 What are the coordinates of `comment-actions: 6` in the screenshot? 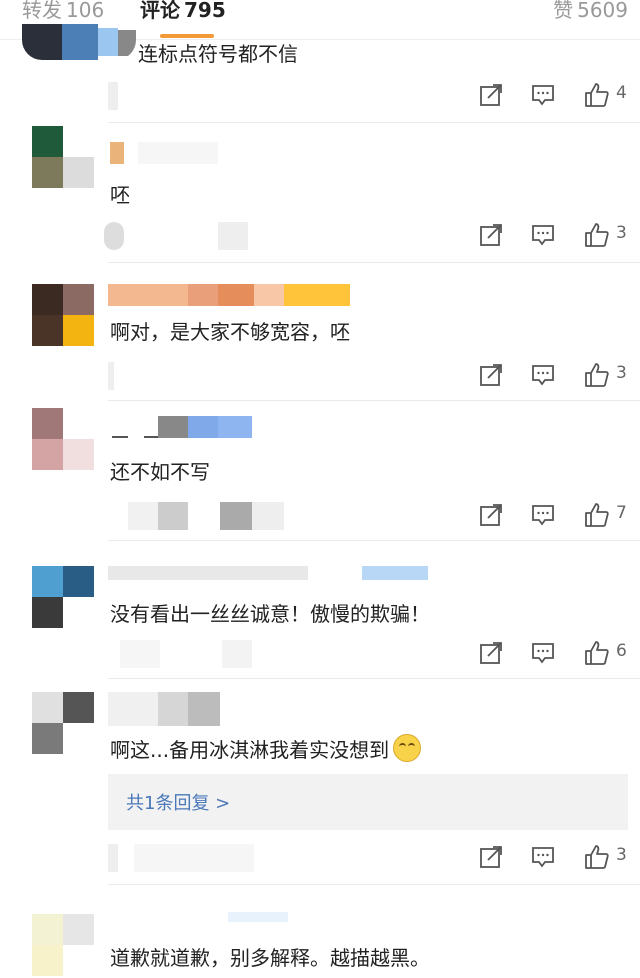 It's located at (556, 654).